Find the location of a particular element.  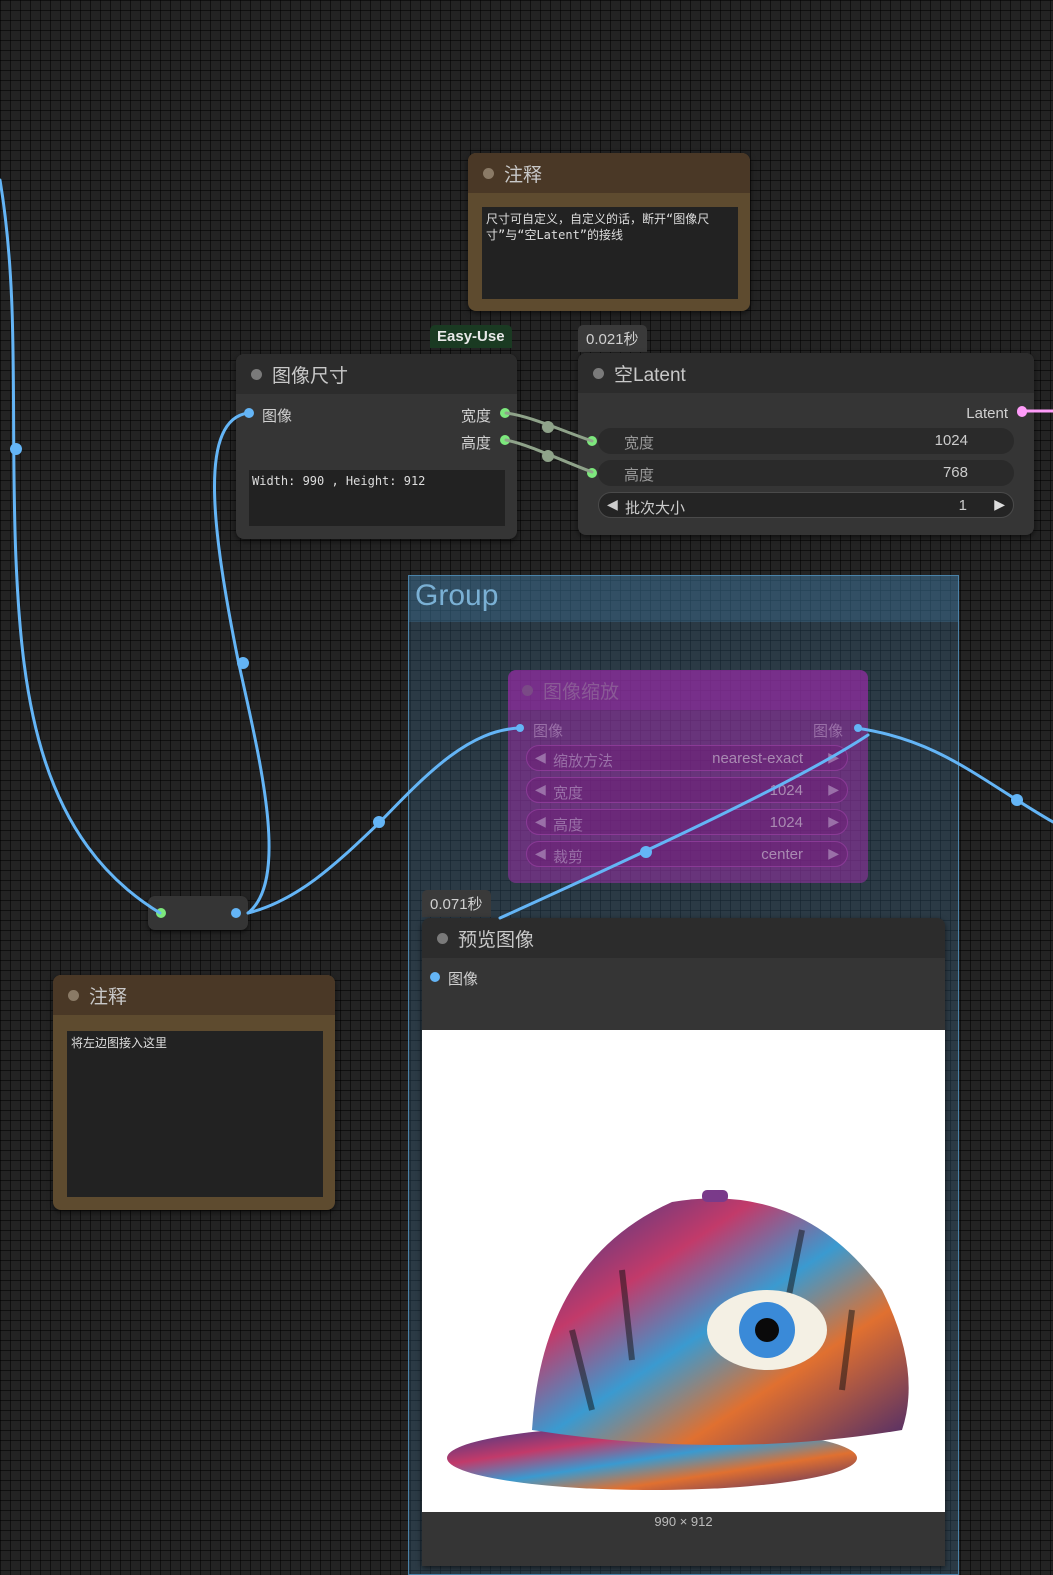

reroute-output-slot is located at coordinates (236, 913).